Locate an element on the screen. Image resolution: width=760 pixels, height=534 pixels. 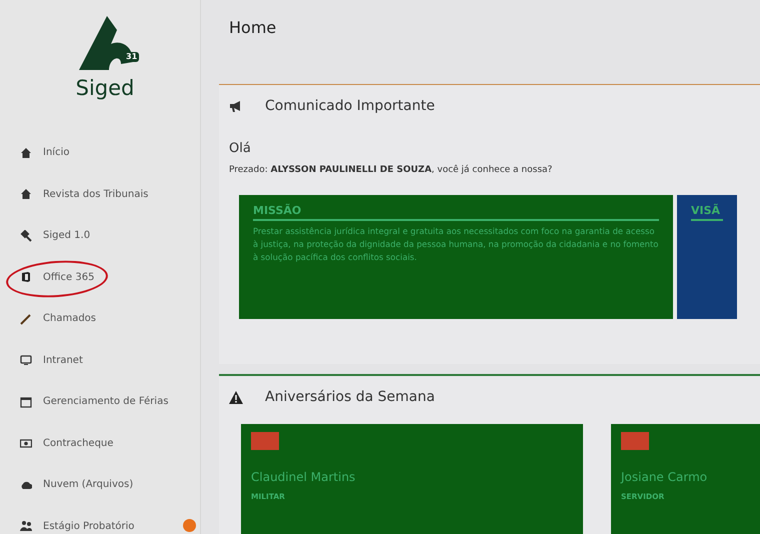
menu-item: Office 365 is located at coordinates (100, 277).